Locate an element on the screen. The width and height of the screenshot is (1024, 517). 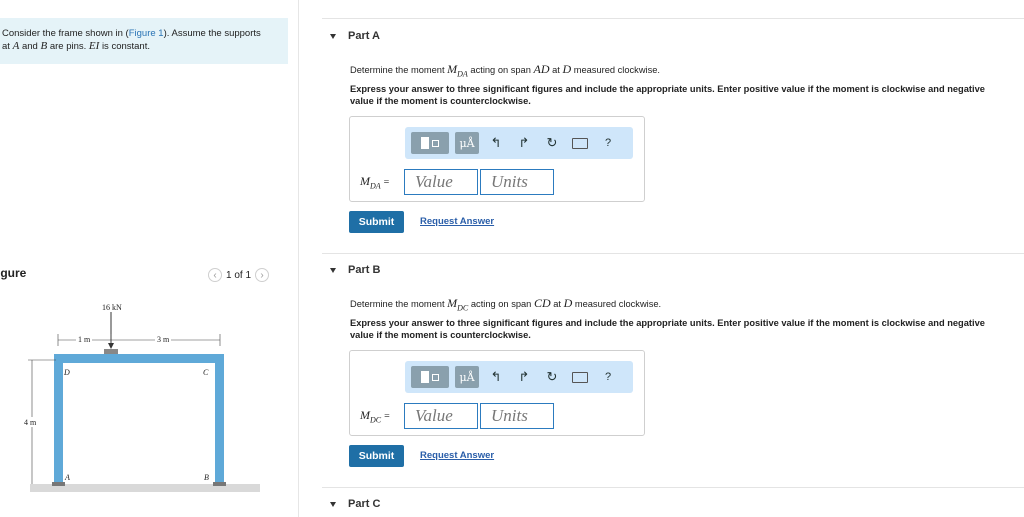
part-a-header: Part A is located at coordinates (351, 36).